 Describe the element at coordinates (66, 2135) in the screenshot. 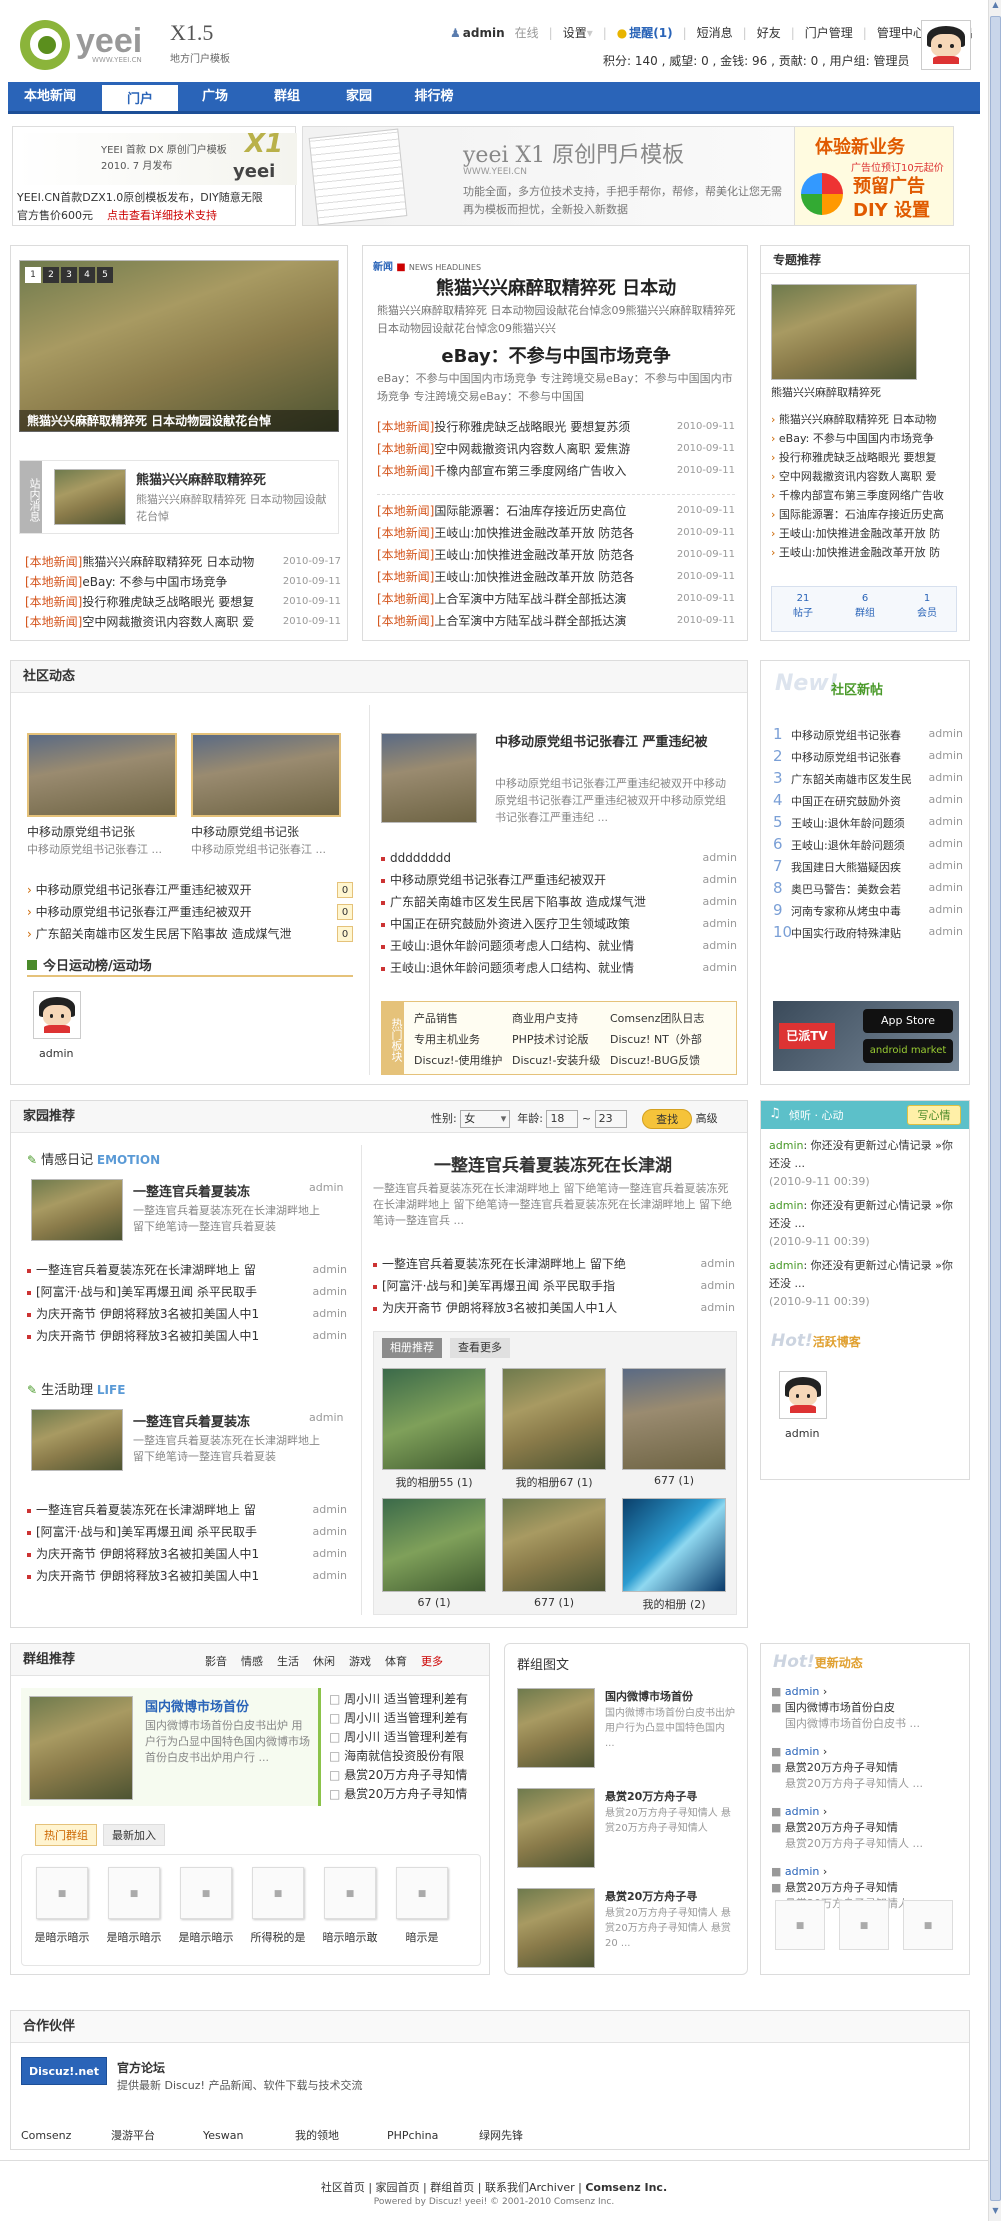

I see `partner-link: Comsenz` at that location.